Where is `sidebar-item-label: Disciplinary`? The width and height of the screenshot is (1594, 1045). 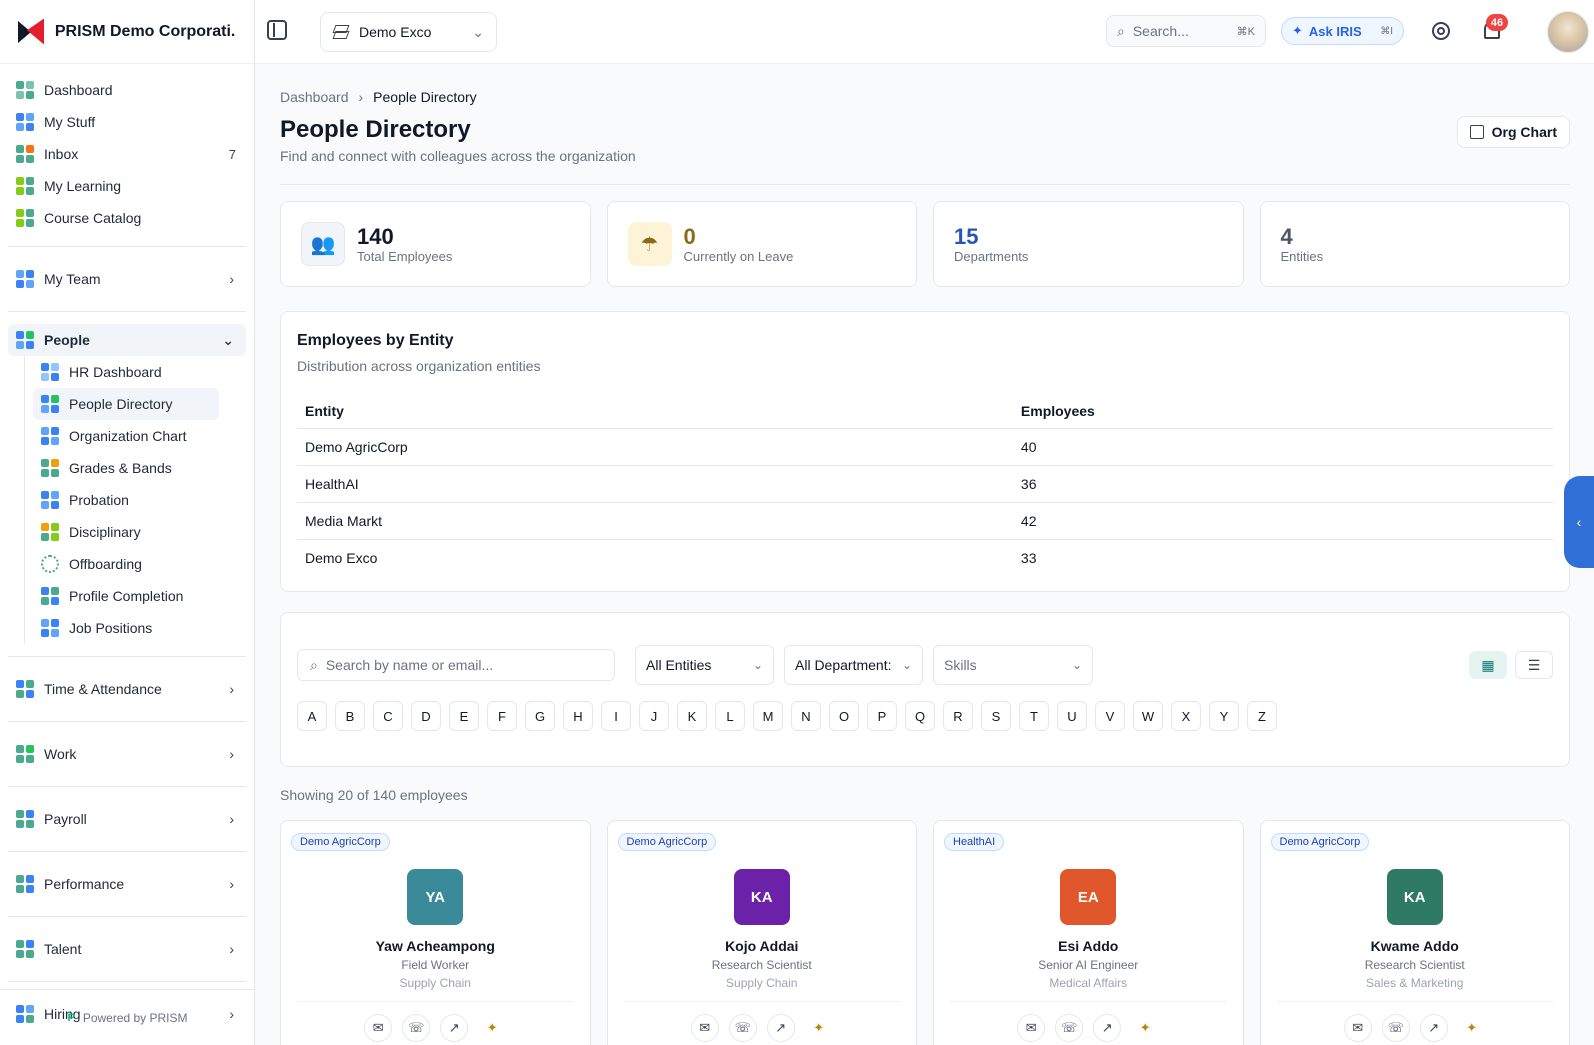 sidebar-item-label: Disciplinary is located at coordinates (105, 532).